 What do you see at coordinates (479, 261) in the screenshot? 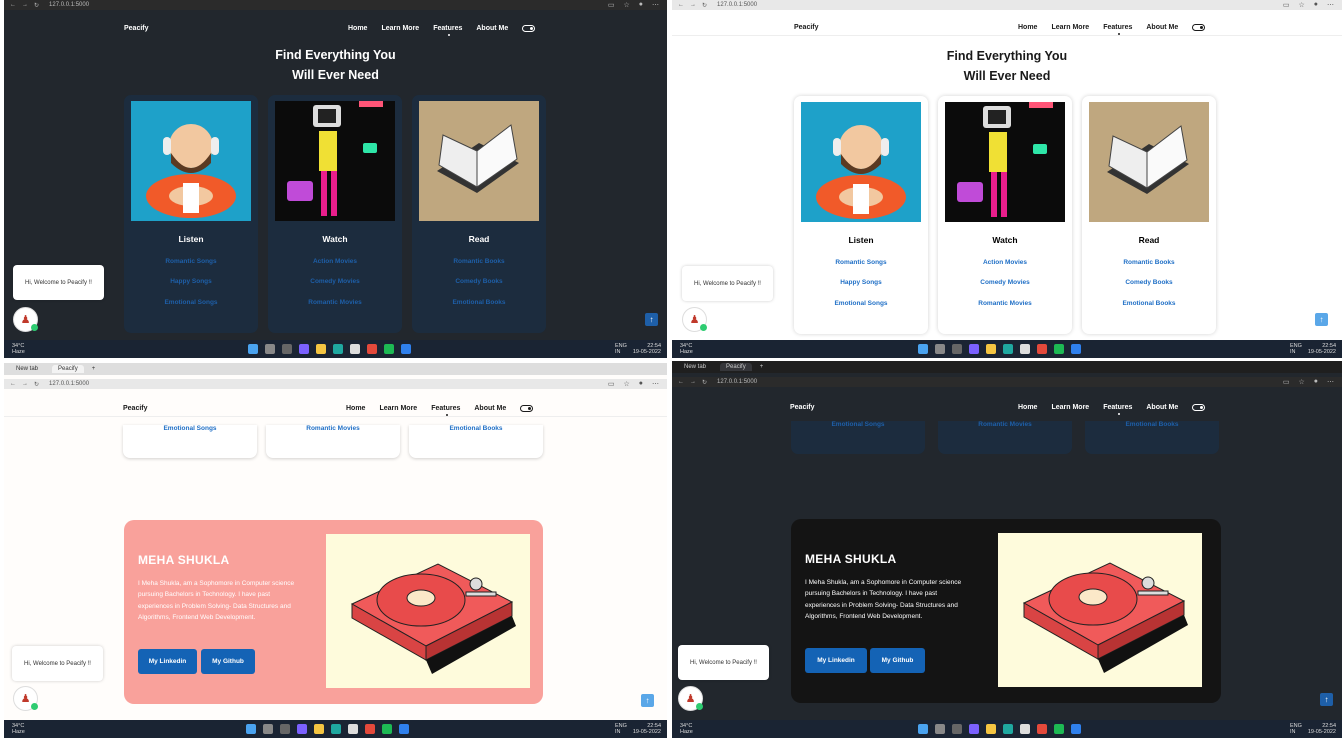
I see `link-romantic-books: Romantic Books` at bounding box center [479, 261].